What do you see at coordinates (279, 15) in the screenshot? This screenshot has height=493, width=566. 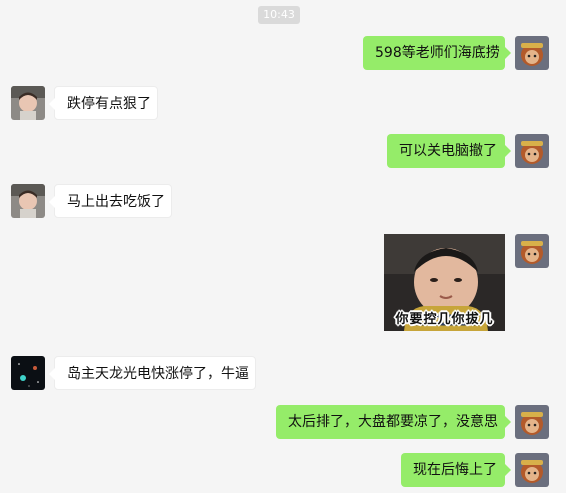 I see `message-timestamp: 10:43` at bounding box center [279, 15].